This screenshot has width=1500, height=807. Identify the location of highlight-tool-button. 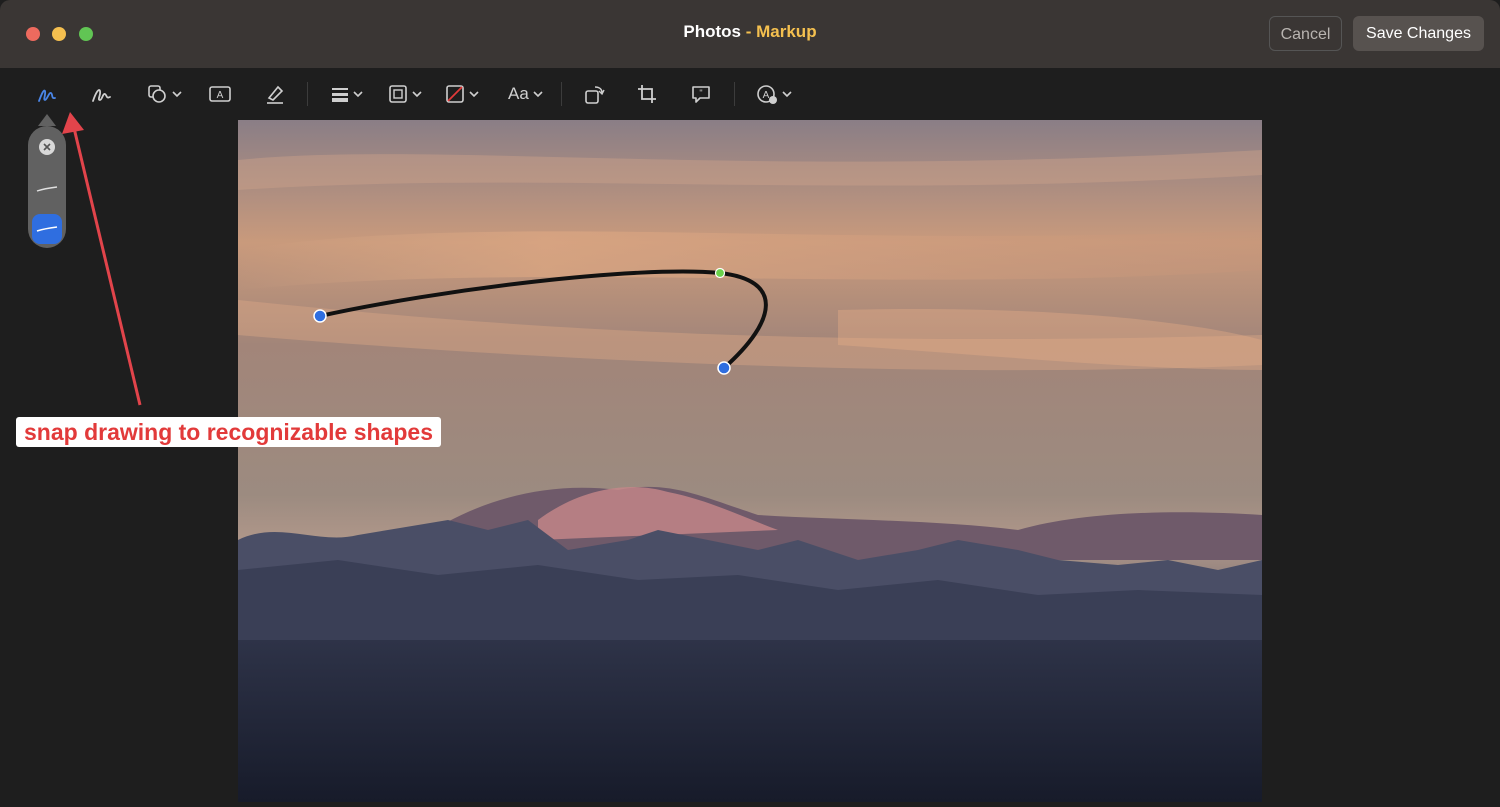
(275, 94).